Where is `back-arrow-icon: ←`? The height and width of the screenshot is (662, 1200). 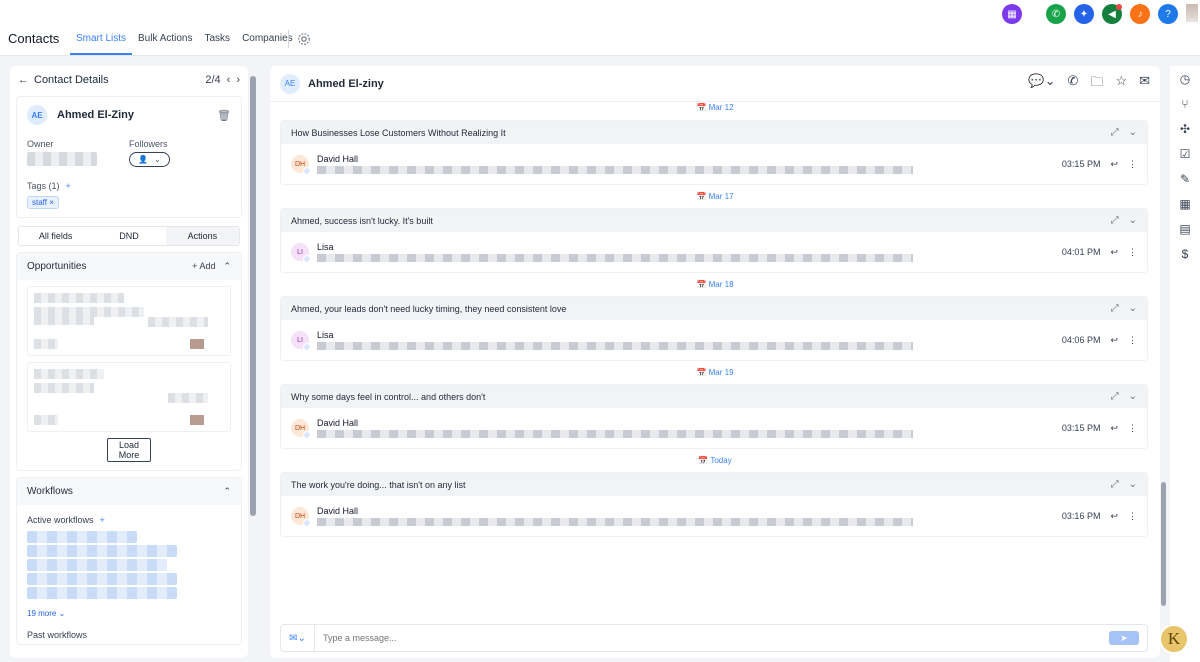
back-arrow-icon: ← is located at coordinates (23, 80).